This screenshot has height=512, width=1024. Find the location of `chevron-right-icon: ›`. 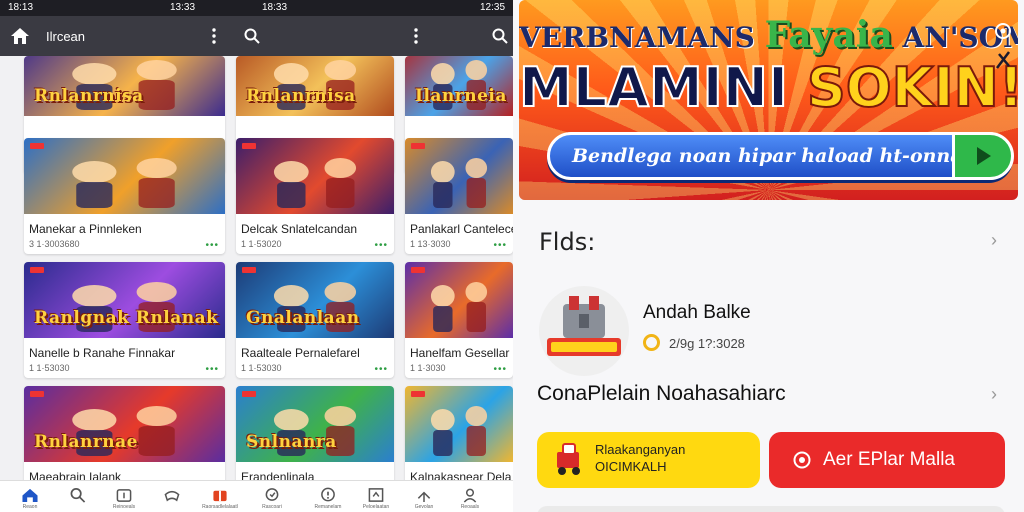

chevron-right-icon: › is located at coordinates (994, 240).